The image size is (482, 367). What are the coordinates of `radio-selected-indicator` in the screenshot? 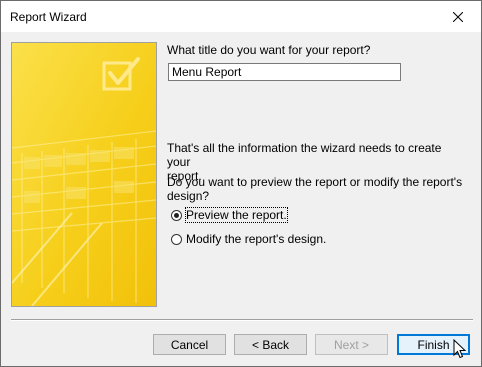 It's located at (176, 215).